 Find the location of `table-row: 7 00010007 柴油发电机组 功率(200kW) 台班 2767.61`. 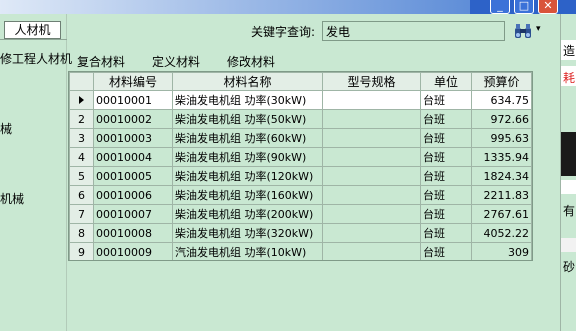

table-row: 7 00010007 柴油发电机组 功率(200kW) 台班 2767.61 is located at coordinates (300, 214).